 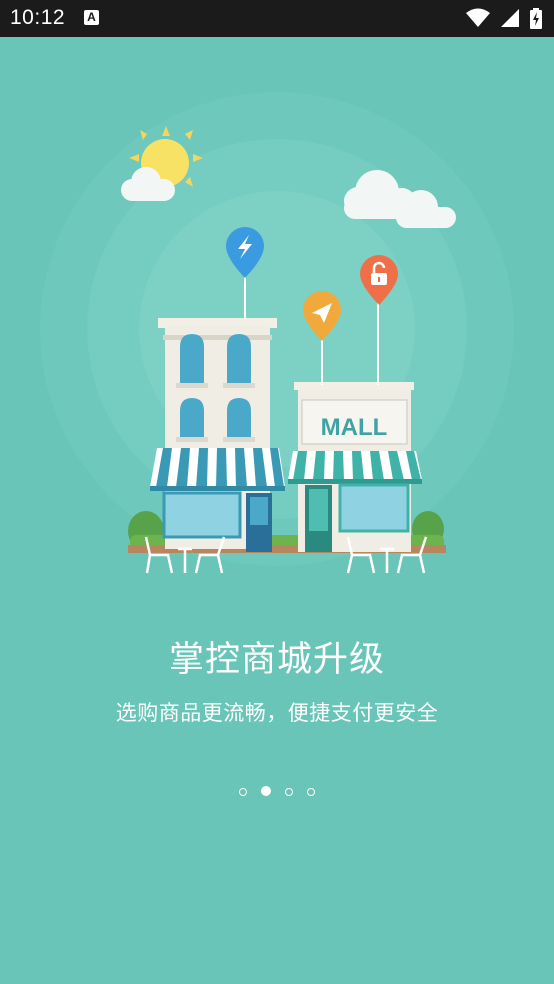 What do you see at coordinates (276, 660) in the screenshot?
I see `onboarding-title: 掌控商城升级` at bounding box center [276, 660].